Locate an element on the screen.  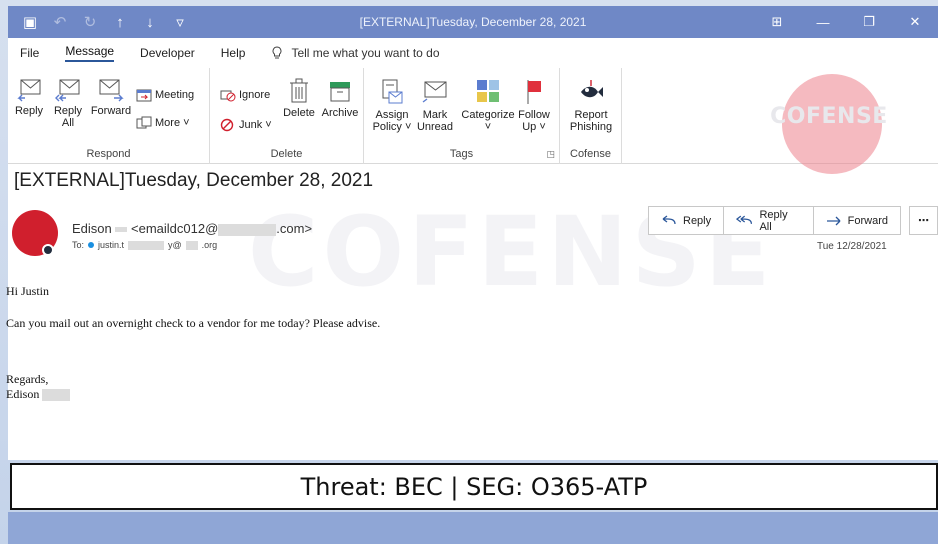
recipient-presence-icon is located at coordinates (91, 245).